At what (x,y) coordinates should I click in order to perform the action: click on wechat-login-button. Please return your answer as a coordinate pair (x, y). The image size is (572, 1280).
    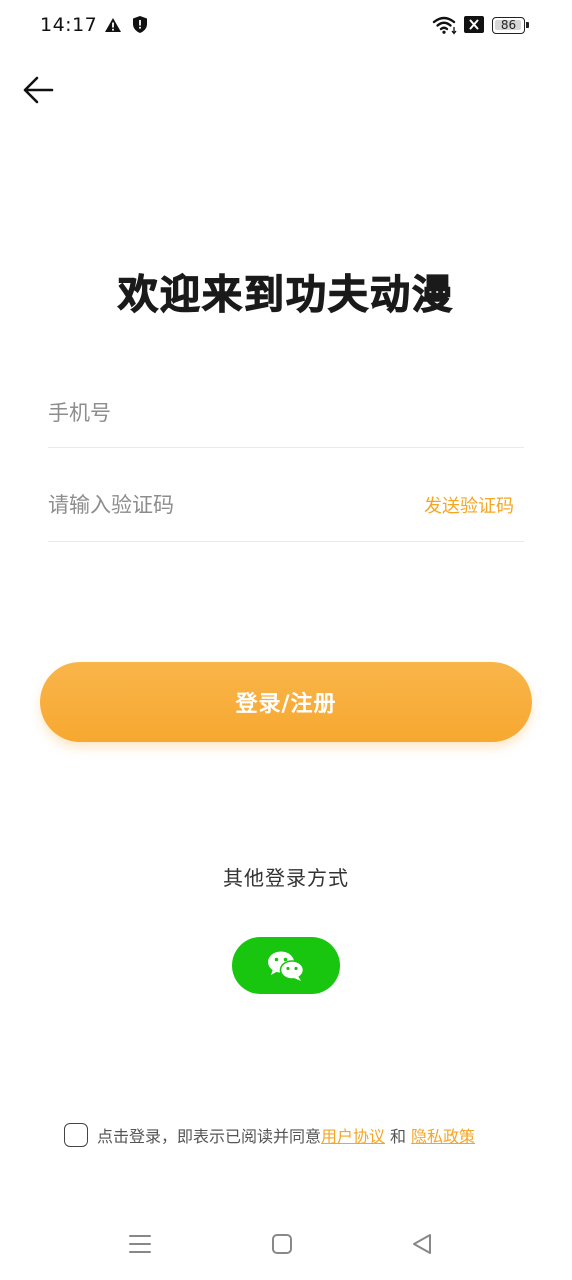
    Looking at the image, I should click on (286, 965).